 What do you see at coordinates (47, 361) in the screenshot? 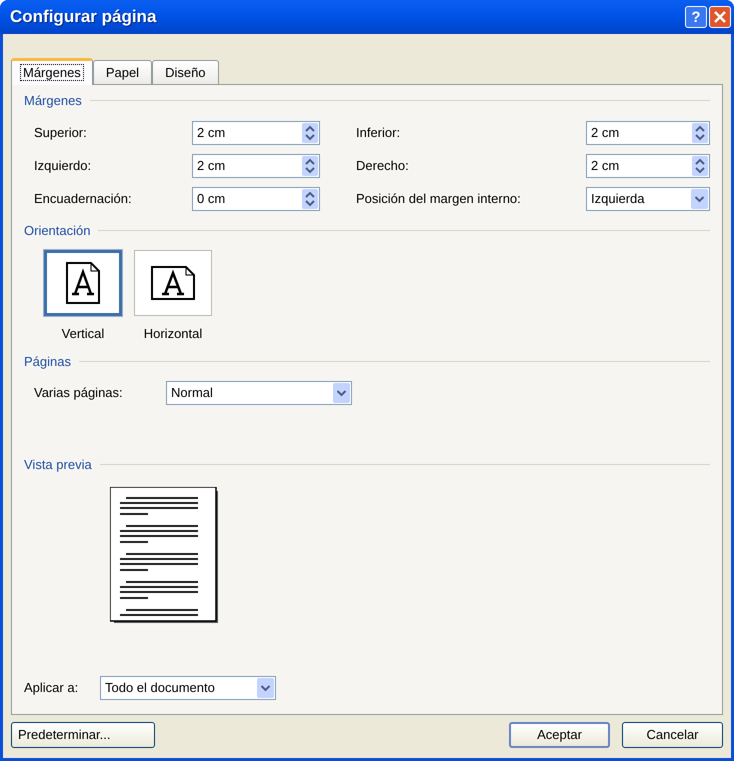
I see `group-title: Páginas` at bounding box center [47, 361].